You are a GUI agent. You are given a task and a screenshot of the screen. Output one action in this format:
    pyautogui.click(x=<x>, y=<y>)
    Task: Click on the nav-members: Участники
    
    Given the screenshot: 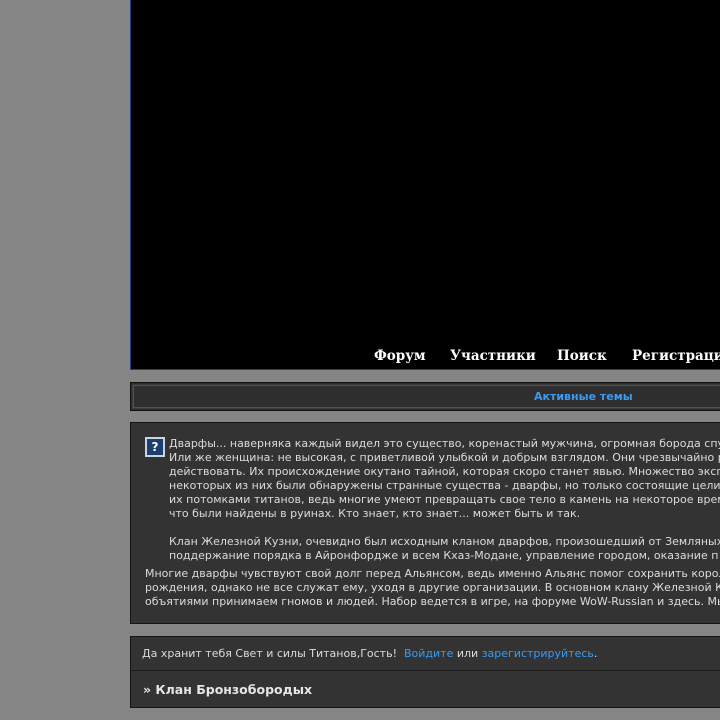 What is the action you would take?
    pyautogui.click(x=493, y=356)
    